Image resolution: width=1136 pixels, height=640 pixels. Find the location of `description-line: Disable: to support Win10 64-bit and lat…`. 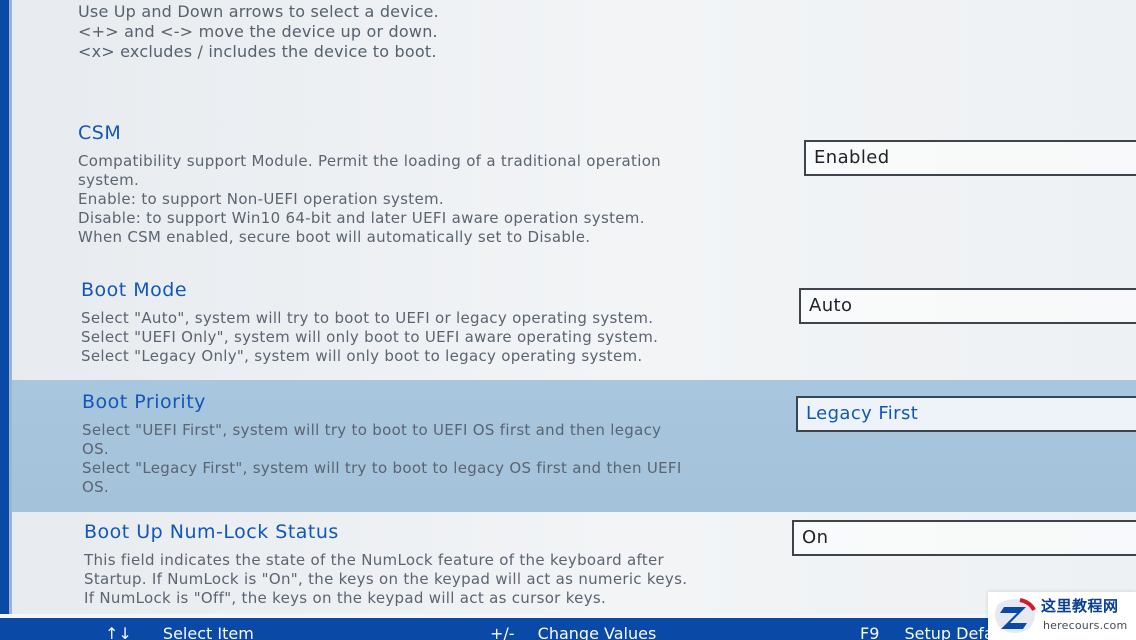

description-line: Disable: to support Win10 64-bit and lat… is located at coordinates (361, 218).